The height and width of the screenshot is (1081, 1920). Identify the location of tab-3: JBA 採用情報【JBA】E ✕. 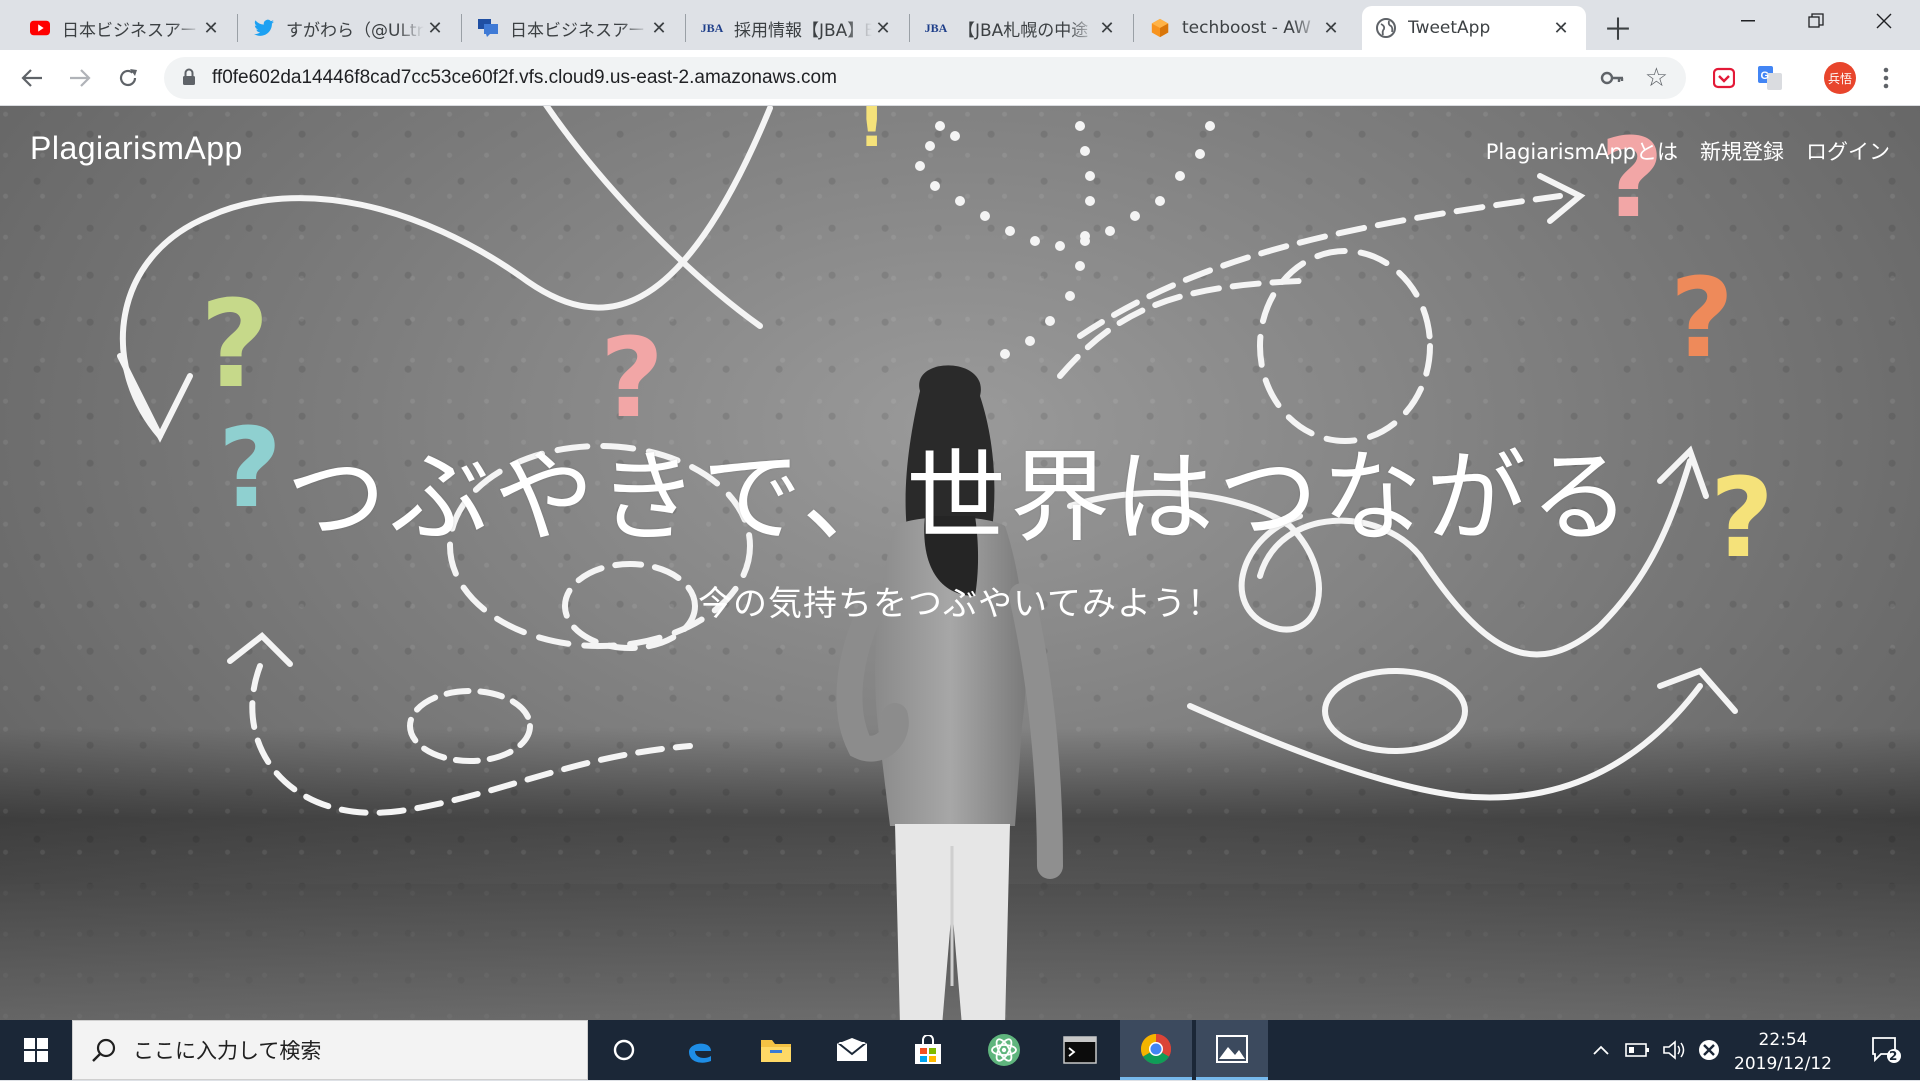
(798, 28).